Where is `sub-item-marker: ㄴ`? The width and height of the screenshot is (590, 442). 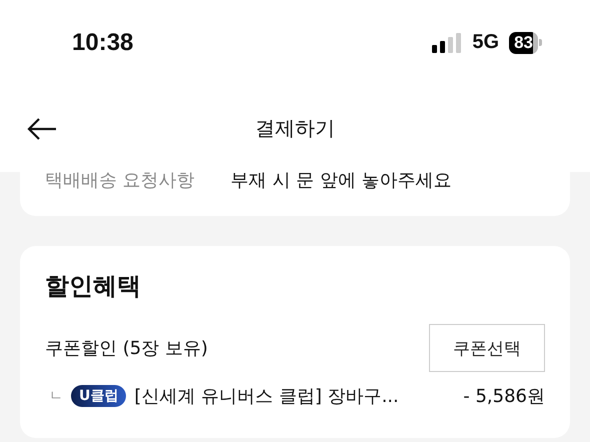 sub-item-marker: ㄴ is located at coordinates (56, 396).